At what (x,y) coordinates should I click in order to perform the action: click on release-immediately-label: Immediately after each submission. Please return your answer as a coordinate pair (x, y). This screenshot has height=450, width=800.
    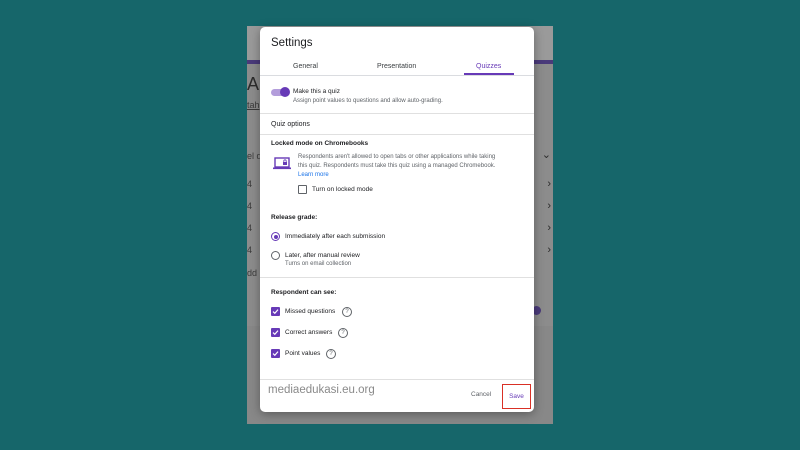
    Looking at the image, I should click on (335, 236).